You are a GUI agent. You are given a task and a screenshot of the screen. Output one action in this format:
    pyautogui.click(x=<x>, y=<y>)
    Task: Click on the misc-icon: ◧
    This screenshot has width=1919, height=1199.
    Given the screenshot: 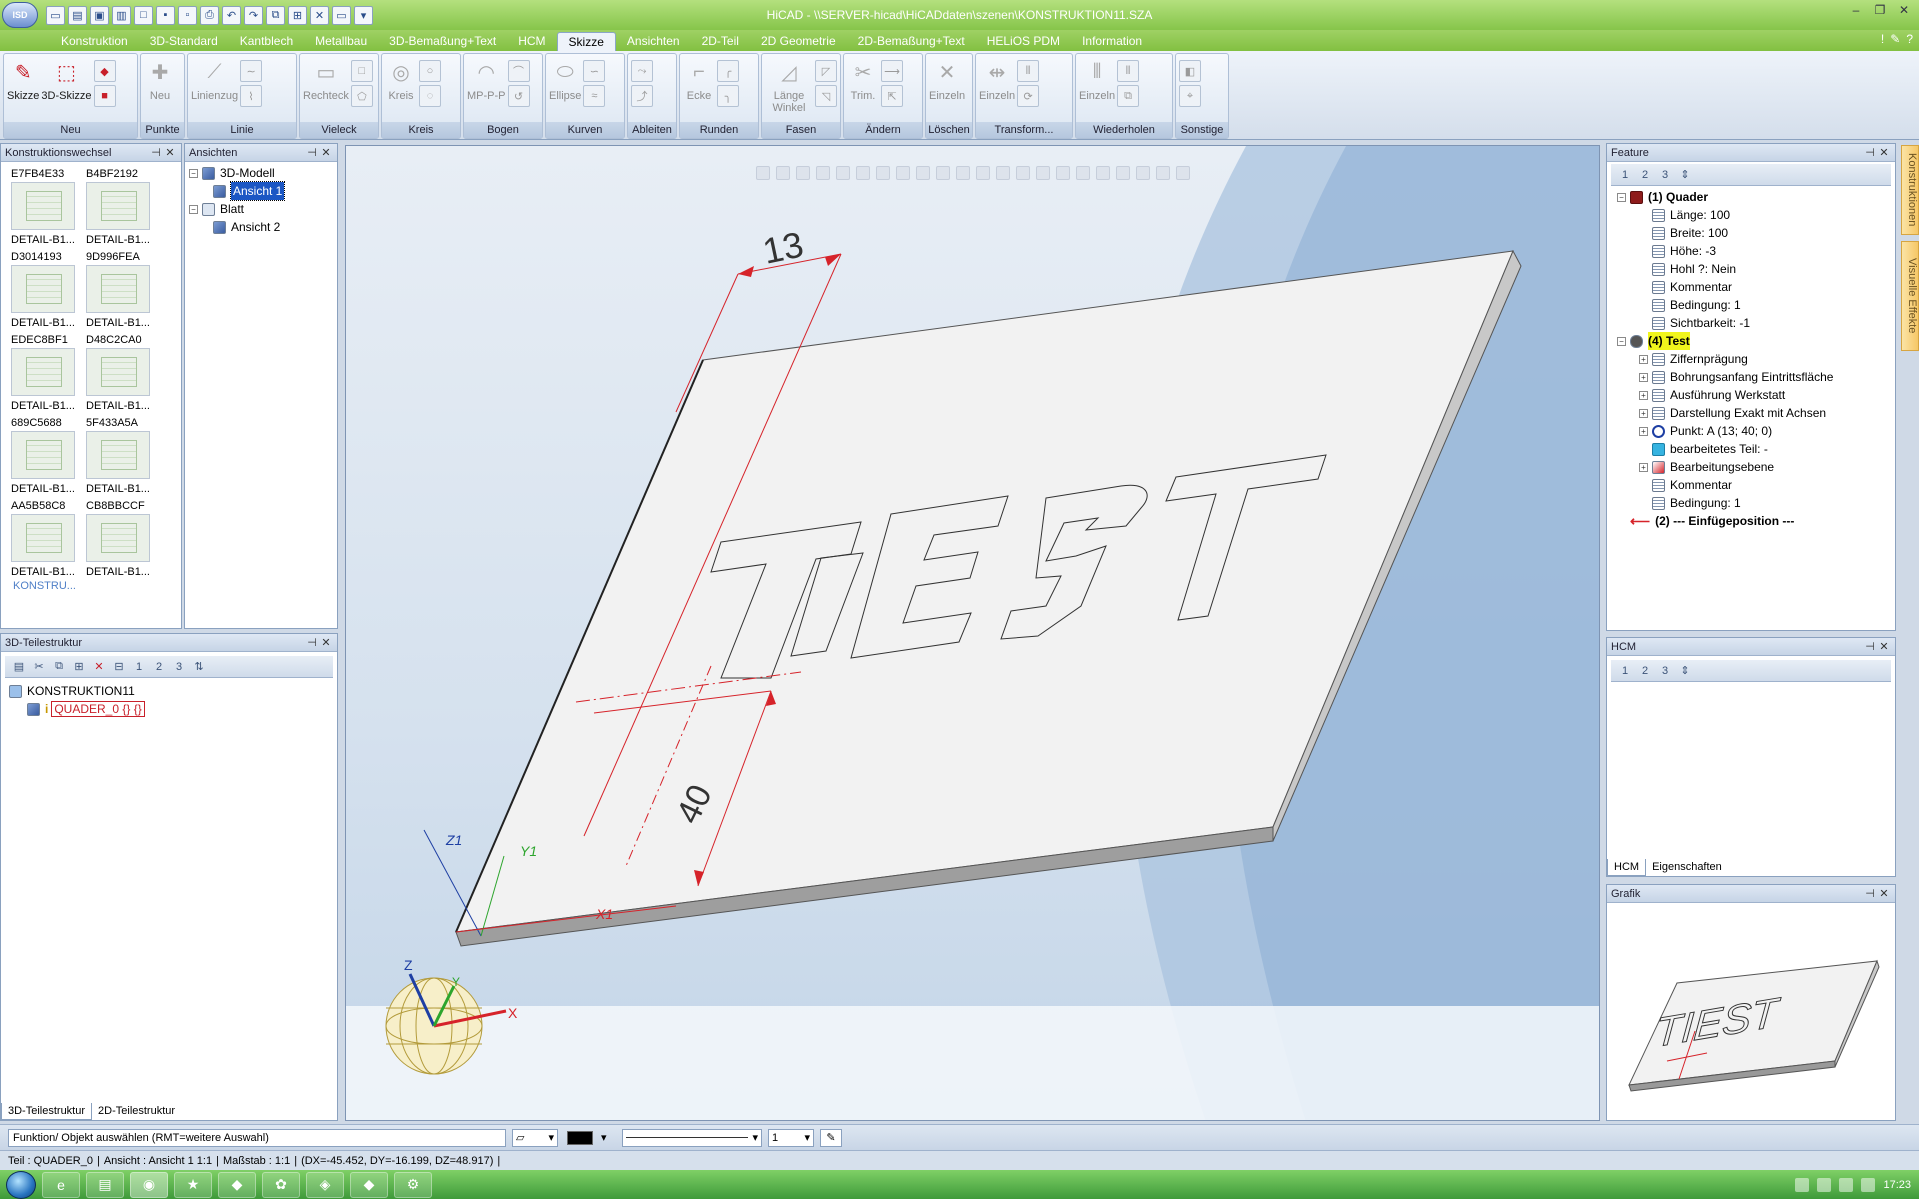 What is the action you would take?
    pyautogui.click(x=1190, y=71)
    